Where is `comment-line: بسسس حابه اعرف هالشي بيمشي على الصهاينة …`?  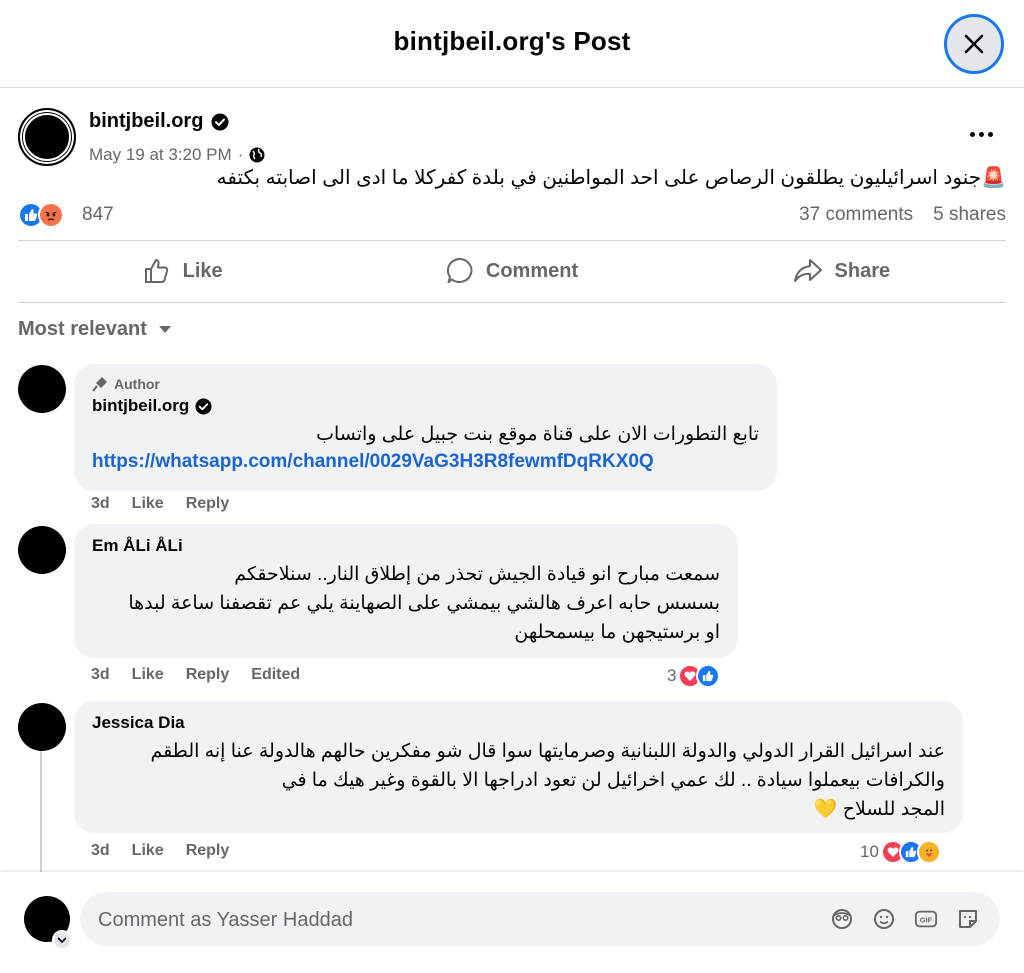
comment-line: بسسس حابه اعرف هالشي بيمشي على الصهاينة … is located at coordinates (424, 603).